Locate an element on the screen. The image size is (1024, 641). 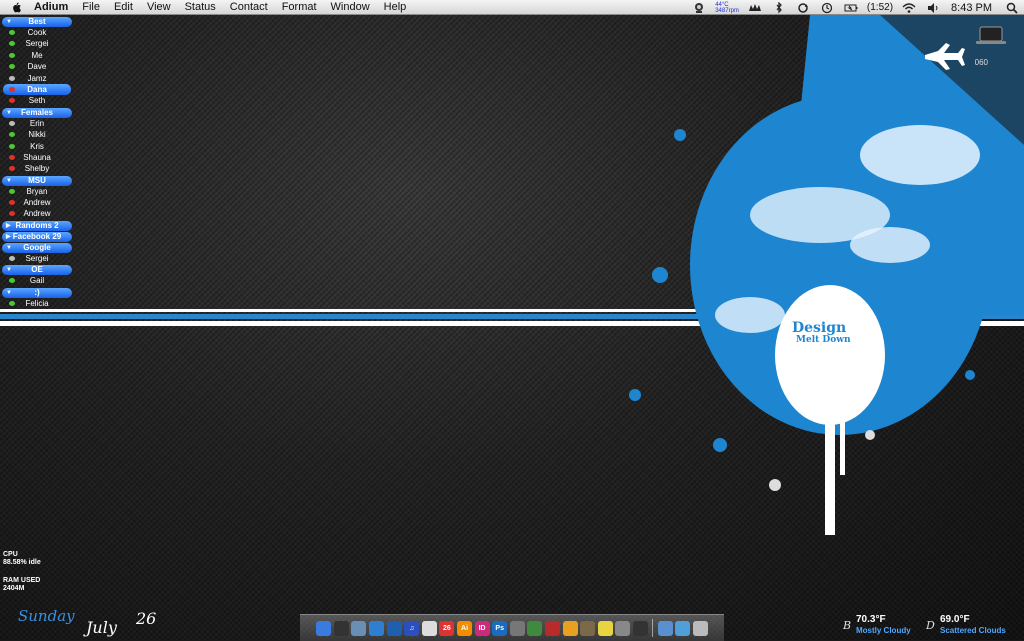
volume-icon is located at coordinates (933, 8).